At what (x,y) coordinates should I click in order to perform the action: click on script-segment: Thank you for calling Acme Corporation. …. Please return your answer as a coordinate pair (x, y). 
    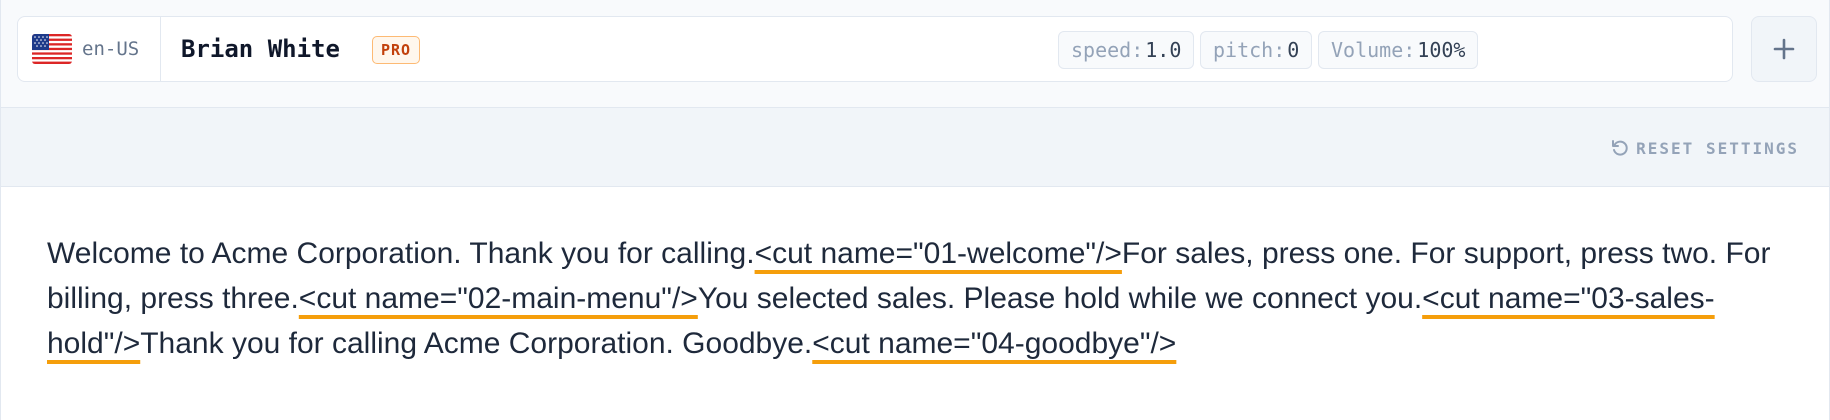
    Looking at the image, I should click on (476, 343).